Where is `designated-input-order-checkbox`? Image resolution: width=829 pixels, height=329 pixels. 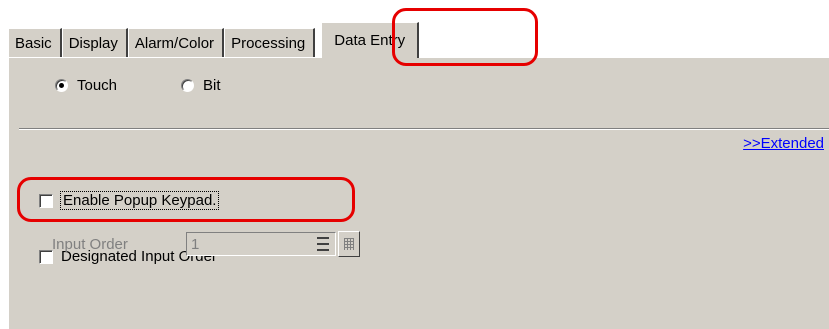
designated-input-order-checkbox is located at coordinates (46, 256).